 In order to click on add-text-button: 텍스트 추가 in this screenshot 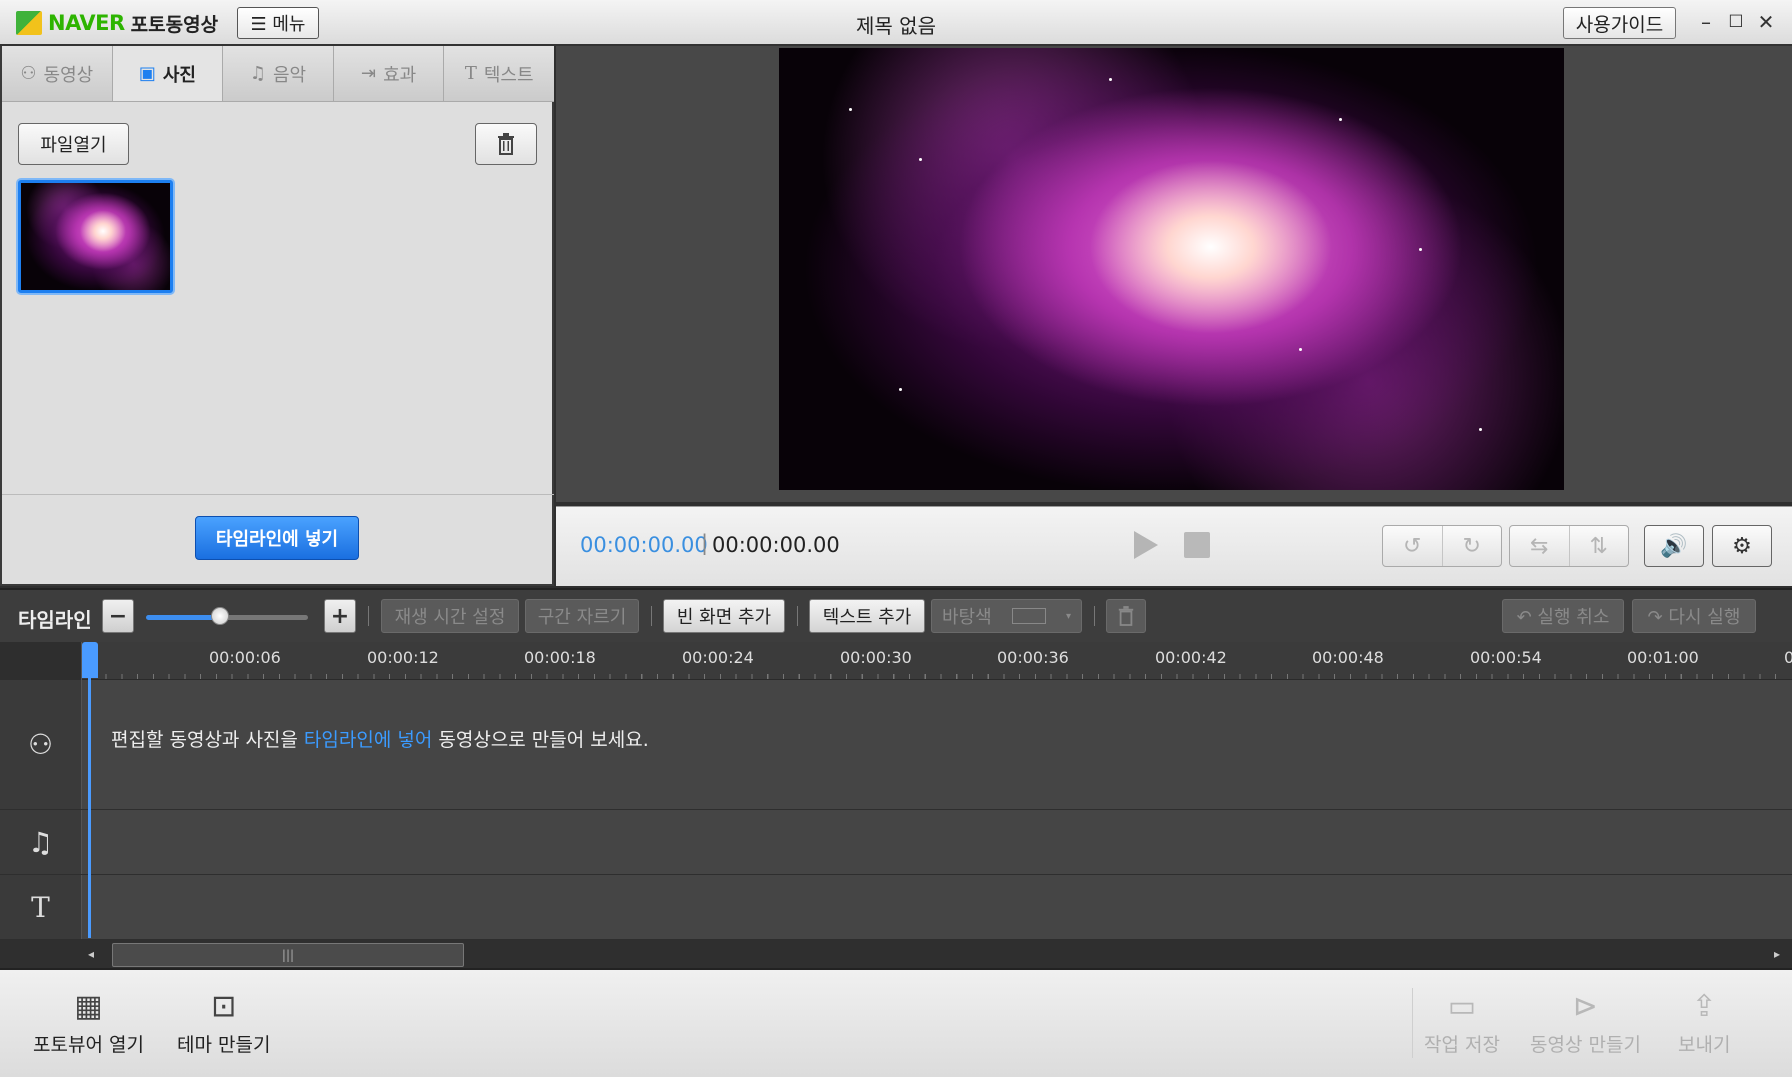, I will do `click(867, 616)`.